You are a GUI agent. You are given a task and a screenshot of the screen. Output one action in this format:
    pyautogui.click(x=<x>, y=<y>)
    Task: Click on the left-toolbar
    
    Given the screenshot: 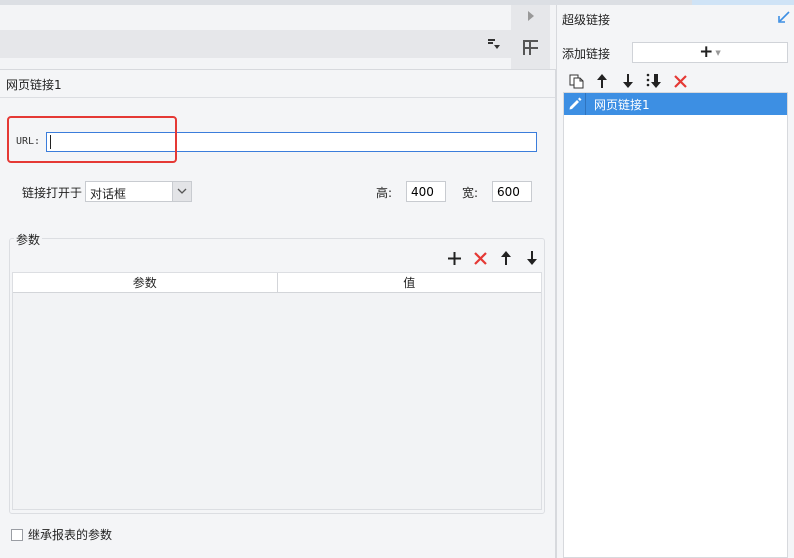 What is the action you would take?
    pyautogui.click(x=255, y=44)
    